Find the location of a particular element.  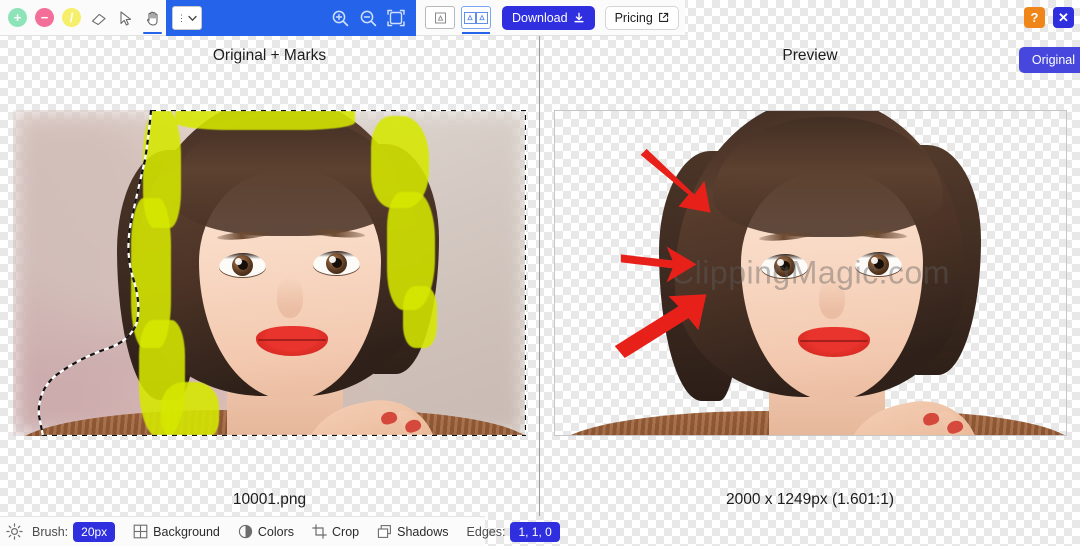

shadows-icon is located at coordinates (384, 531).